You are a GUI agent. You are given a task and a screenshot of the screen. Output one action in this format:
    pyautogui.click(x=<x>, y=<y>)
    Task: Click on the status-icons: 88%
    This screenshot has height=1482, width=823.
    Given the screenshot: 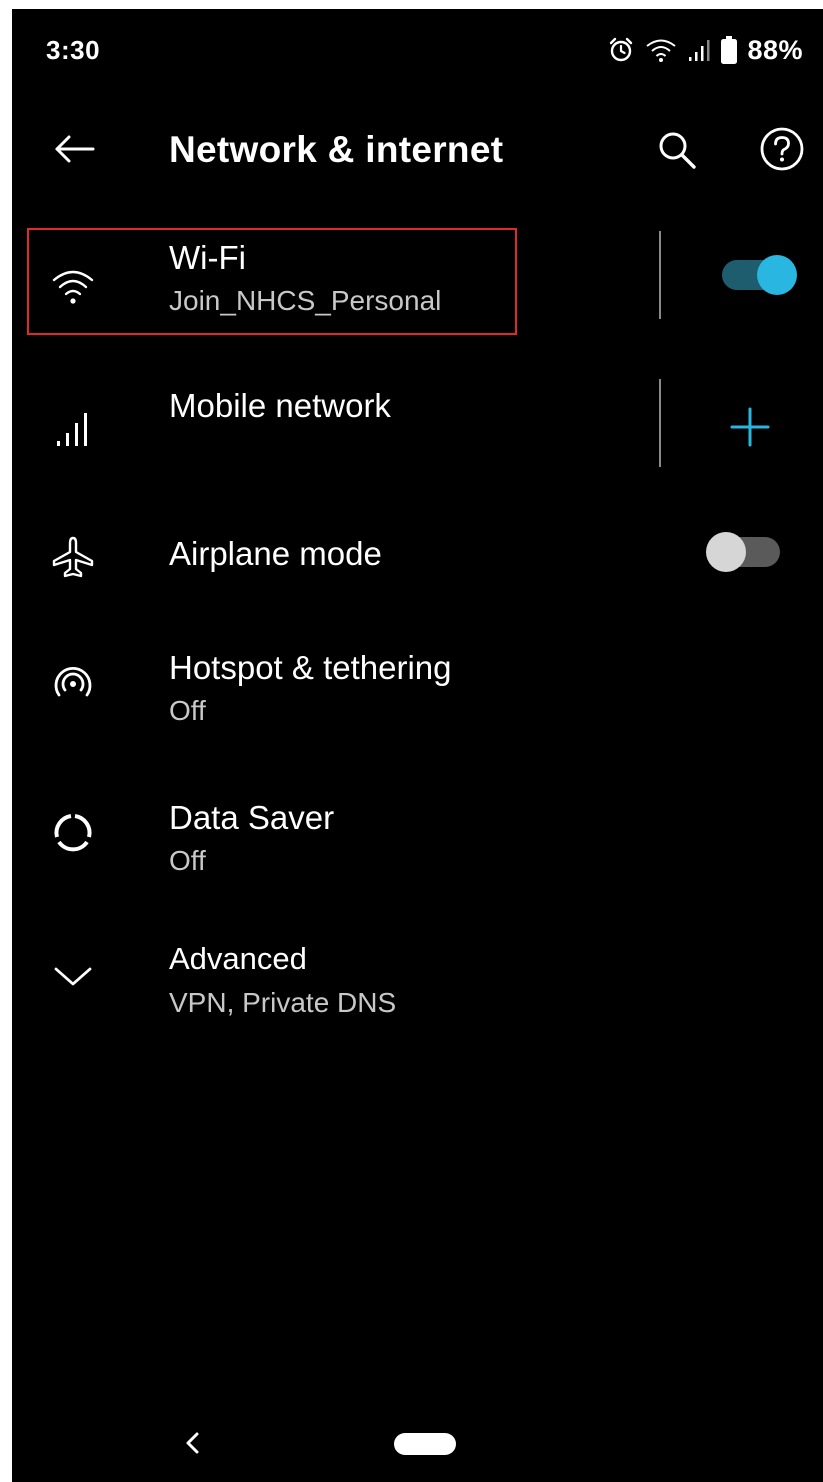 What is the action you would take?
    pyautogui.click(x=705, y=50)
    